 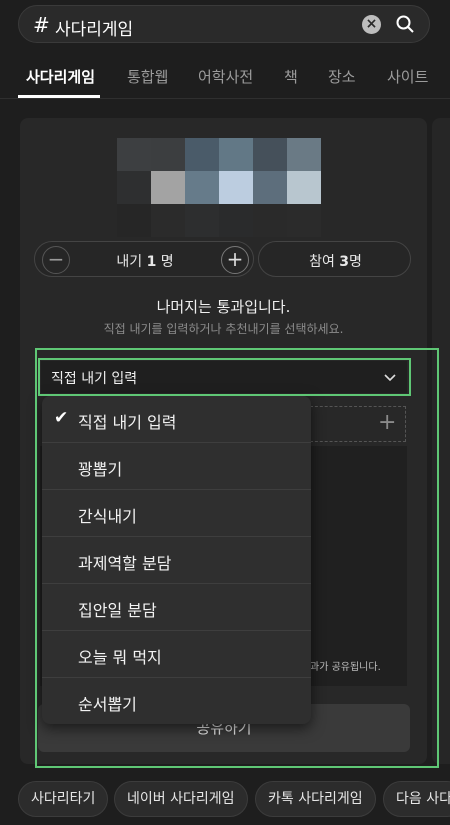 I want to click on tab-places: 장소, so click(x=342, y=76).